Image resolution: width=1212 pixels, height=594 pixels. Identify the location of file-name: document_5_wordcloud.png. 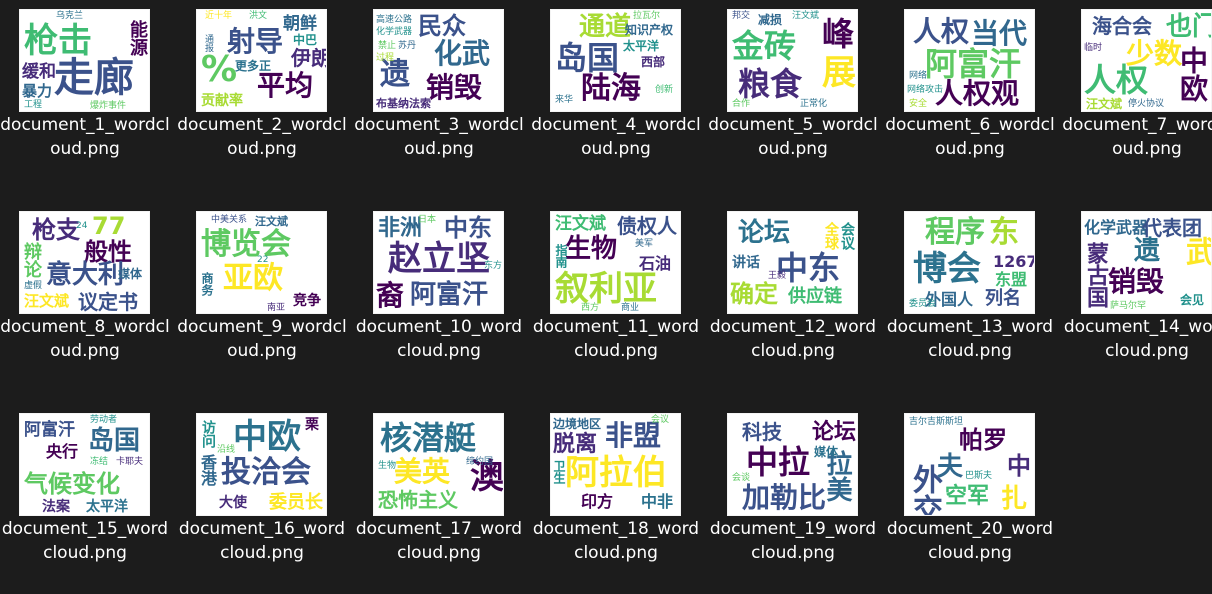
(793, 137).